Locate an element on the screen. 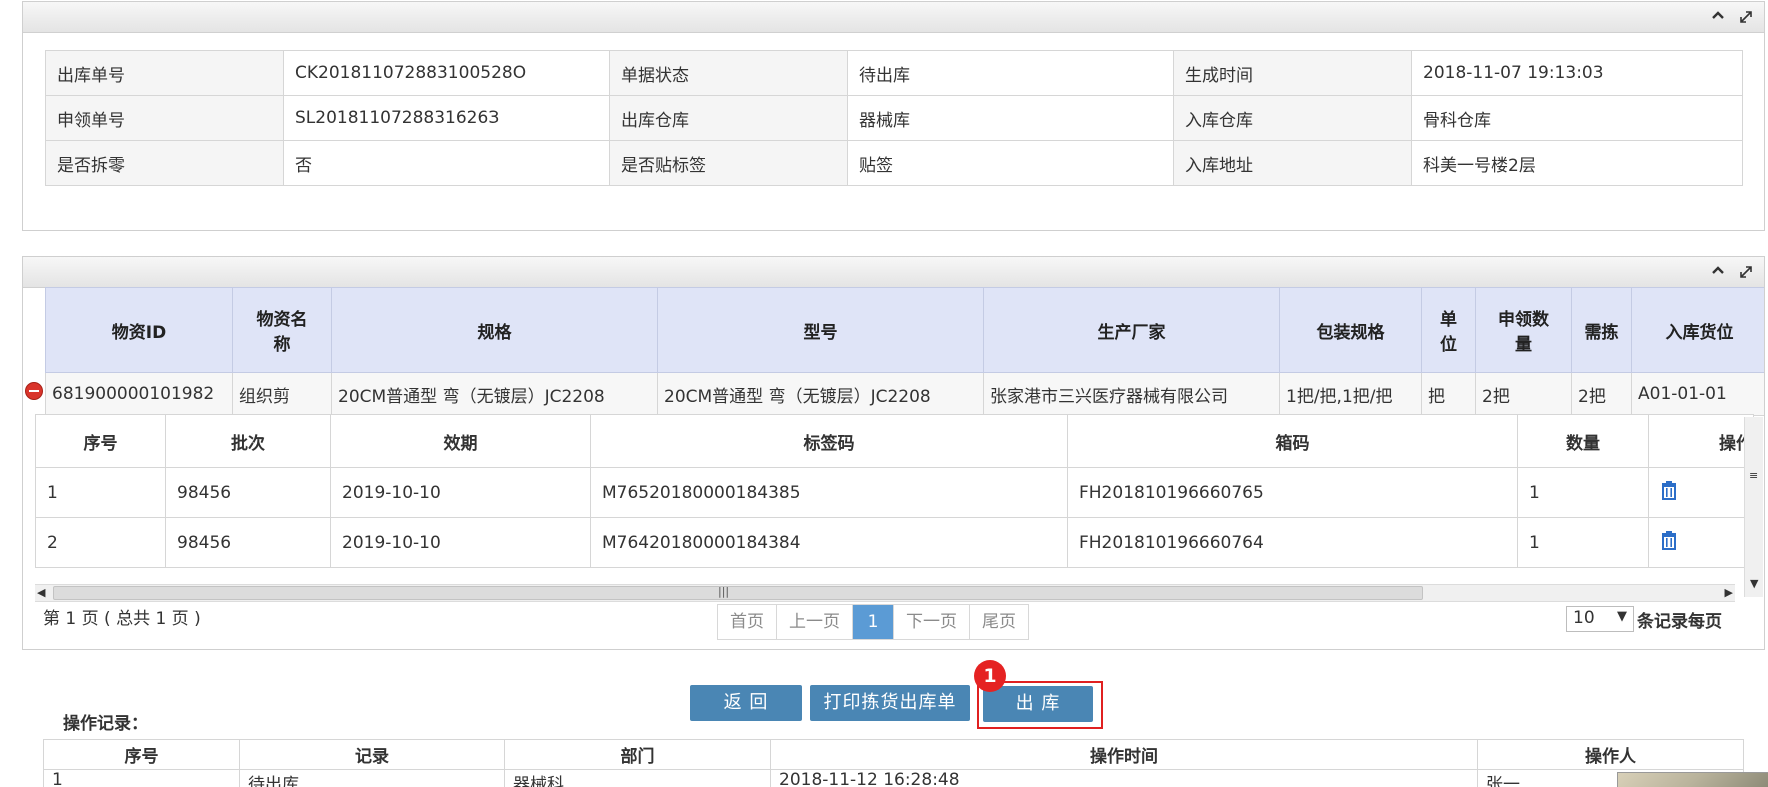  print-pick-list-button: 打印拣货出库单 is located at coordinates (890, 703).